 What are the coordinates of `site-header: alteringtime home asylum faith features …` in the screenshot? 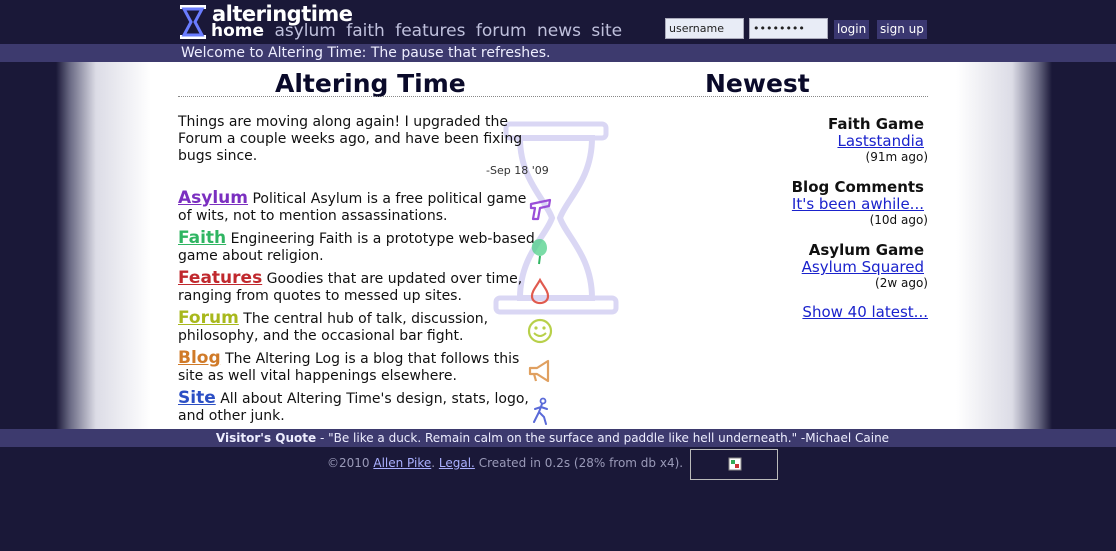 It's located at (558, 22).